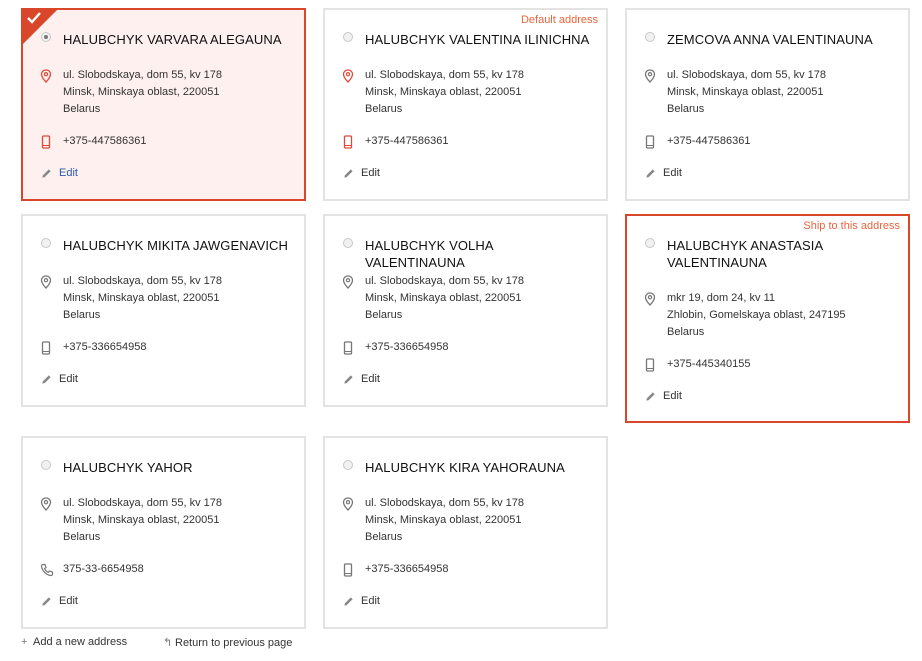 The height and width of the screenshot is (661, 922). Describe the element at coordinates (103, 569) in the screenshot. I see `phone-number: 375-33-6654958` at that location.